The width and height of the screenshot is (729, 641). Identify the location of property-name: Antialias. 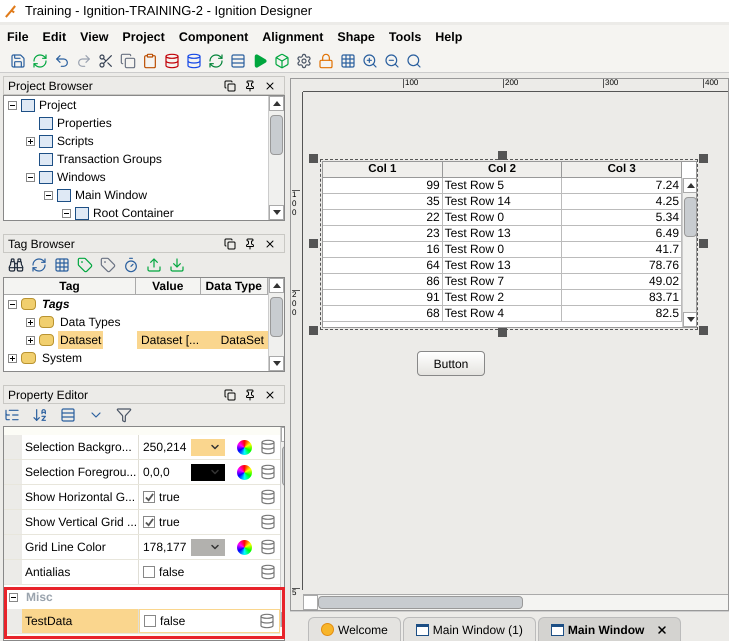
(80, 572).